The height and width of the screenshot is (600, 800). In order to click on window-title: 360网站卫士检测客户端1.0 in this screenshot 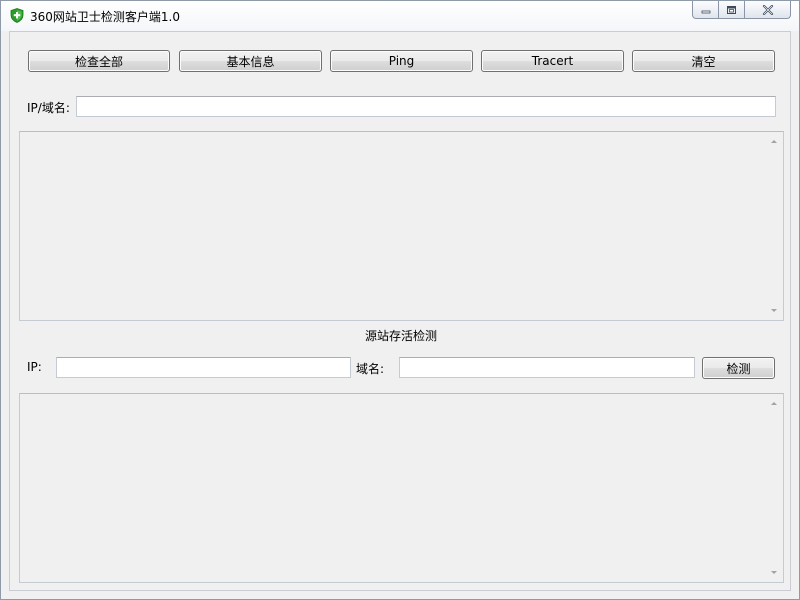, I will do `click(105, 17)`.